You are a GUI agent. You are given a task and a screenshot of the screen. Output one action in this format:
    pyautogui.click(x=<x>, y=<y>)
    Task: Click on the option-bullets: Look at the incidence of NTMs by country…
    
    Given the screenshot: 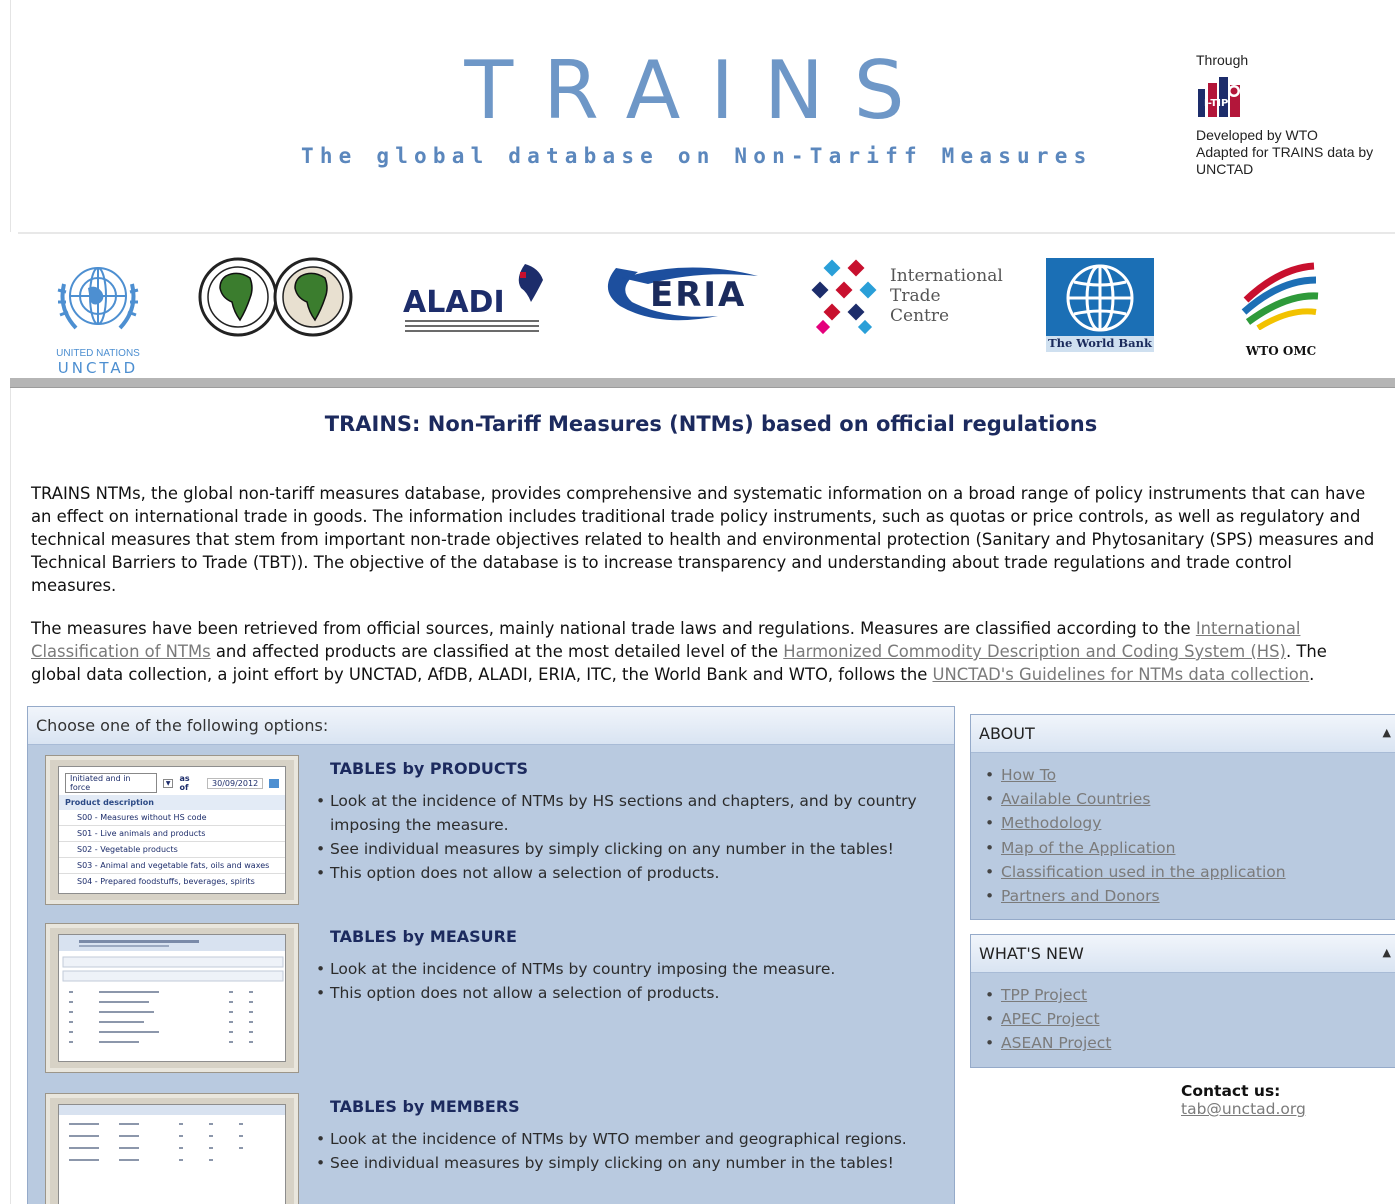 What is the action you would take?
    pyautogui.click(x=624, y=981)
    